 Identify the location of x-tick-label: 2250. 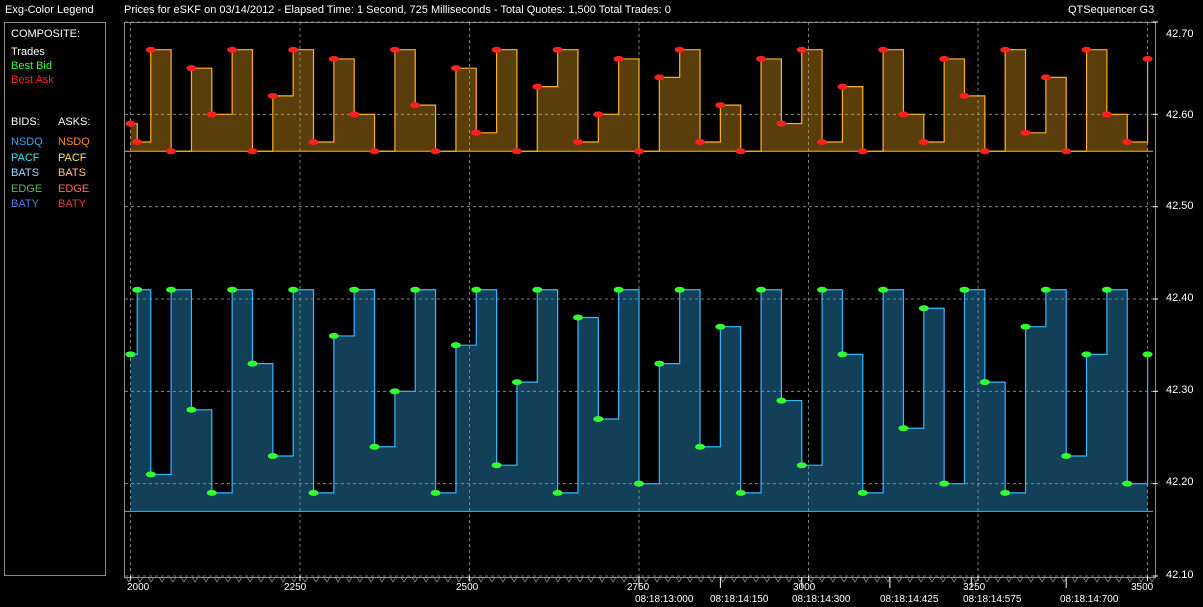
(295, 587).